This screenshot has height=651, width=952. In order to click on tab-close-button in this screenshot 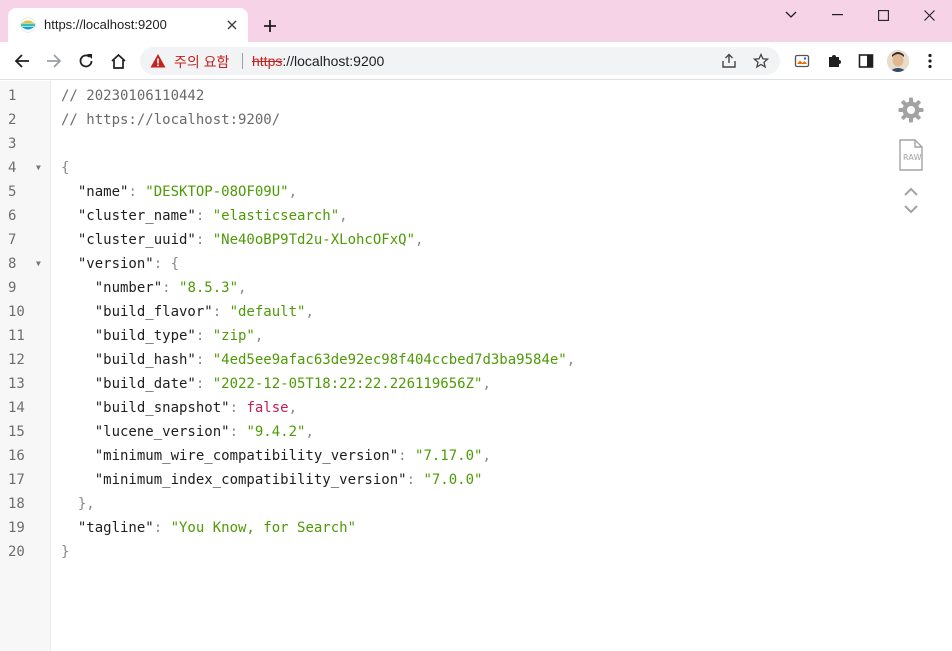, I will do `click(232, 25)`.